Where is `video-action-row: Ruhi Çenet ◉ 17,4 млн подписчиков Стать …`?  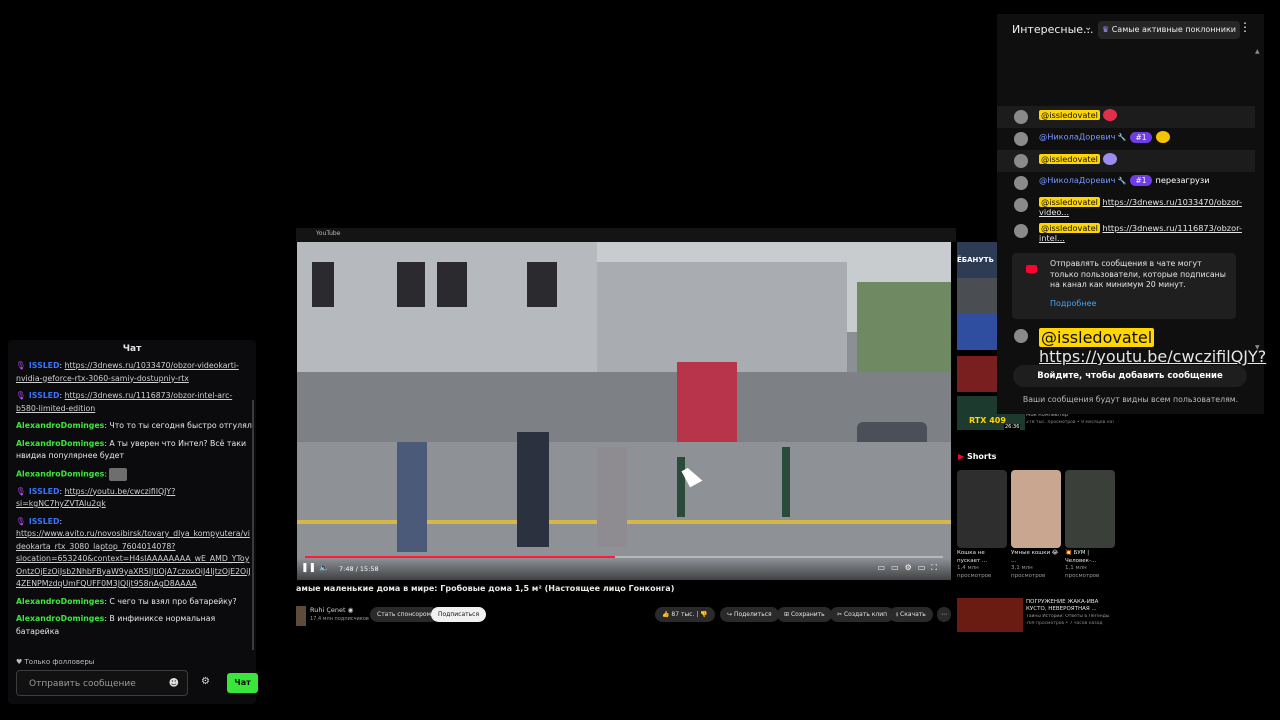 video-action-row: Ruhi Çenet ◉ 17,4 млн подписчиков Стать … is located at coordinates (626, 616).